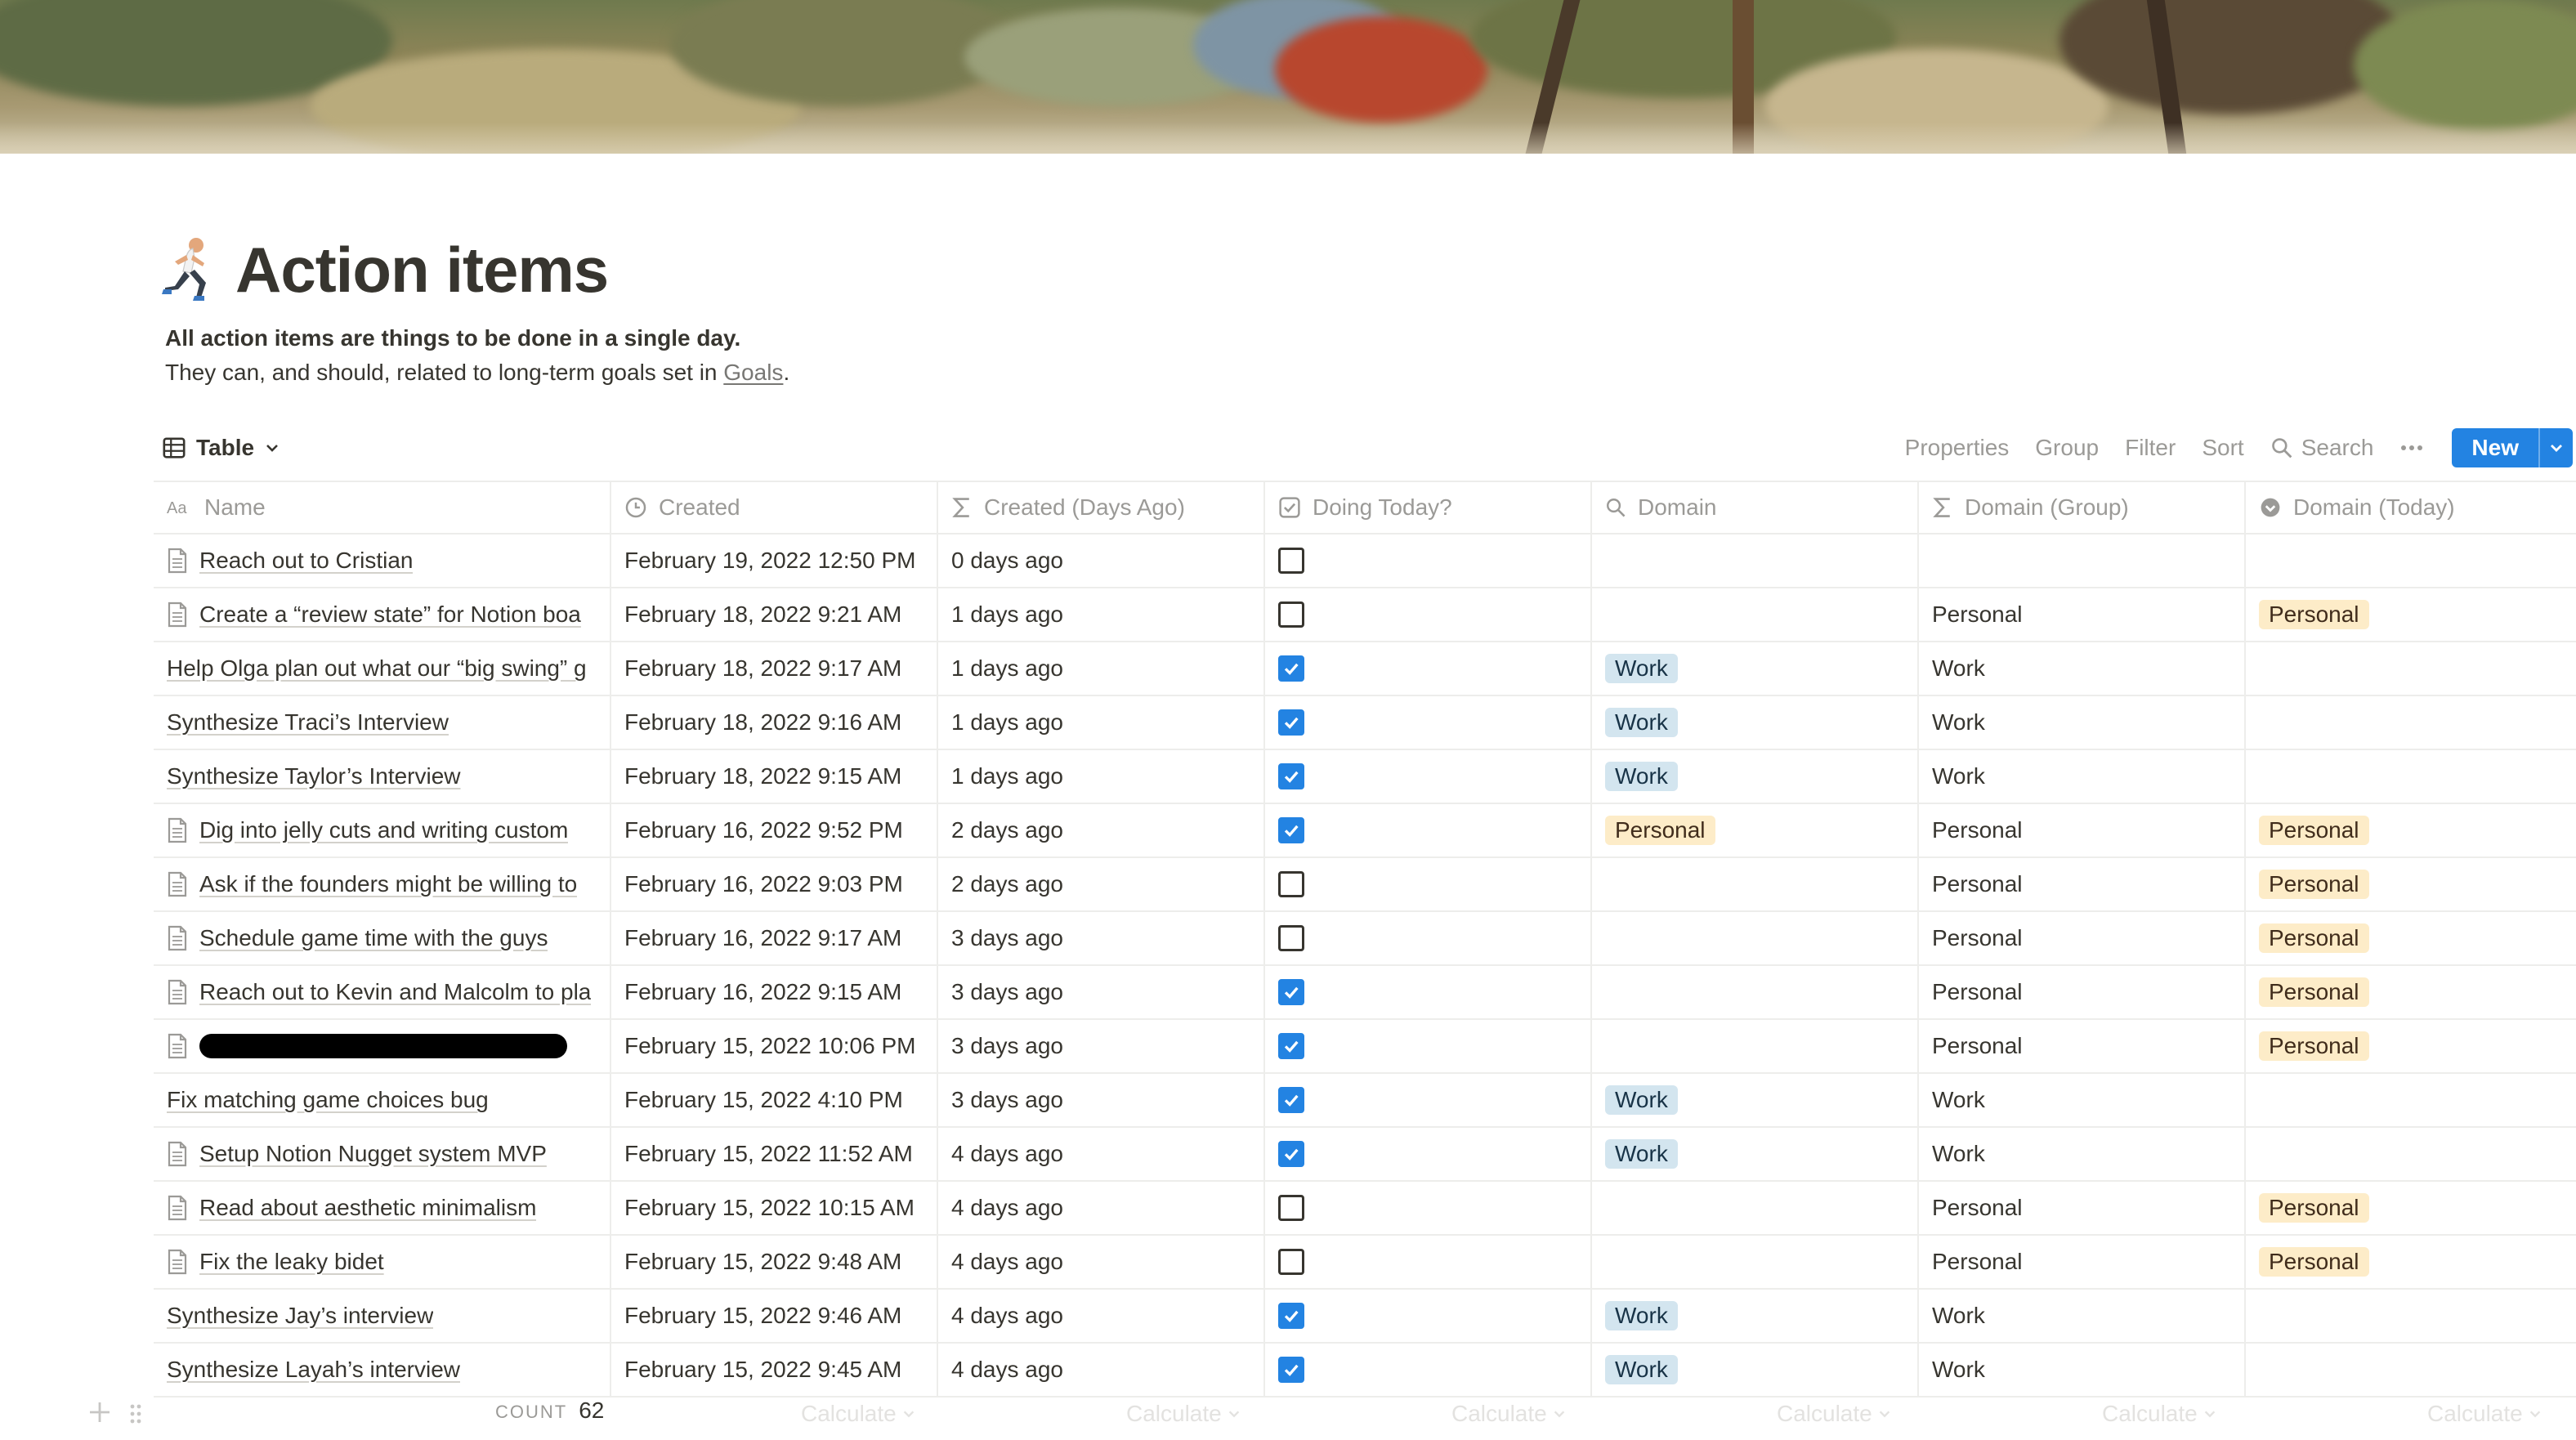  Describe the element at coordinates (774, 938) in the screenshot. I see `cell-created: February 16, 2022 9:17 AM` at that location.